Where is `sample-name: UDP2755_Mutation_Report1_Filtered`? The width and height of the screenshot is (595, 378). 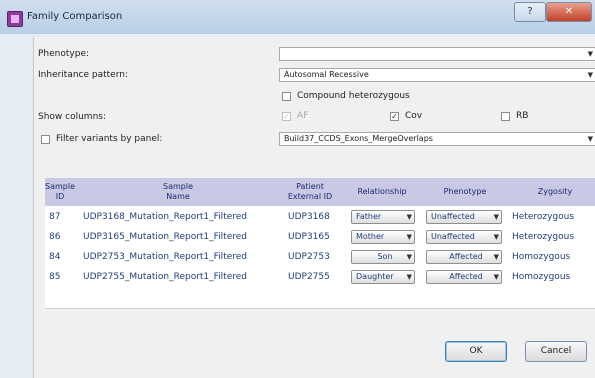 sample-name: UDP2755_Mutation_Report1_Filtered is located at coordinates (165, 277).